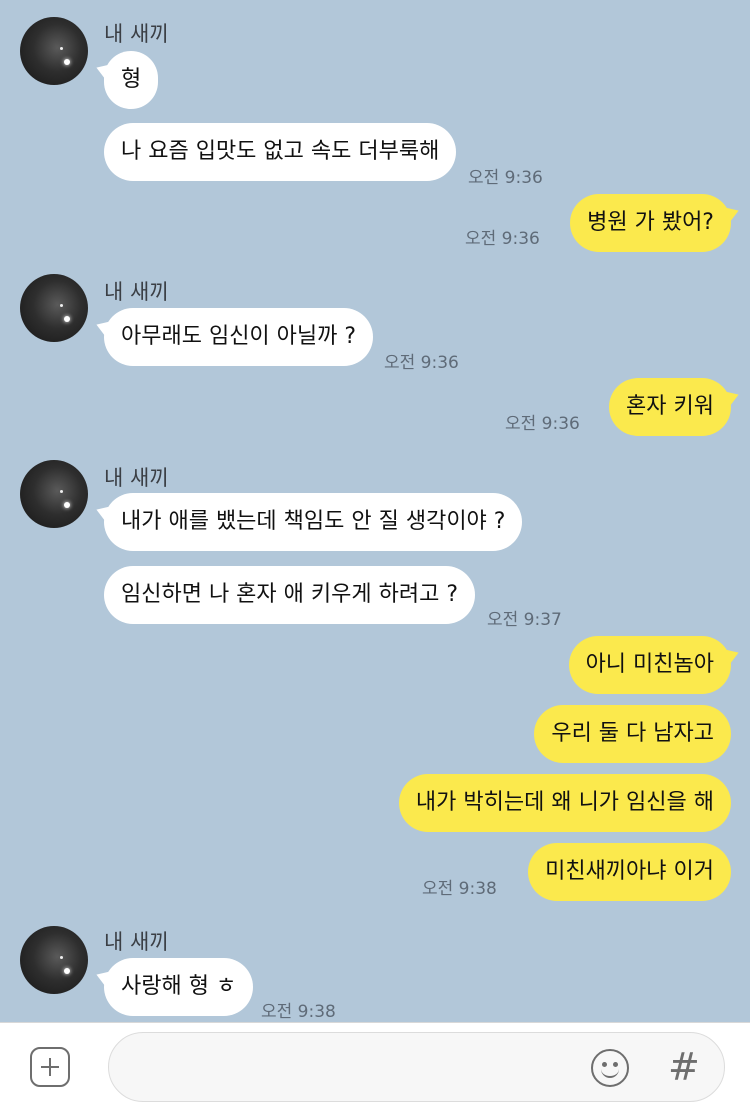 Image resolution: width=750 pixels, height=1112 pixels. I want to click on emoji-icon, so click(610, 1068).